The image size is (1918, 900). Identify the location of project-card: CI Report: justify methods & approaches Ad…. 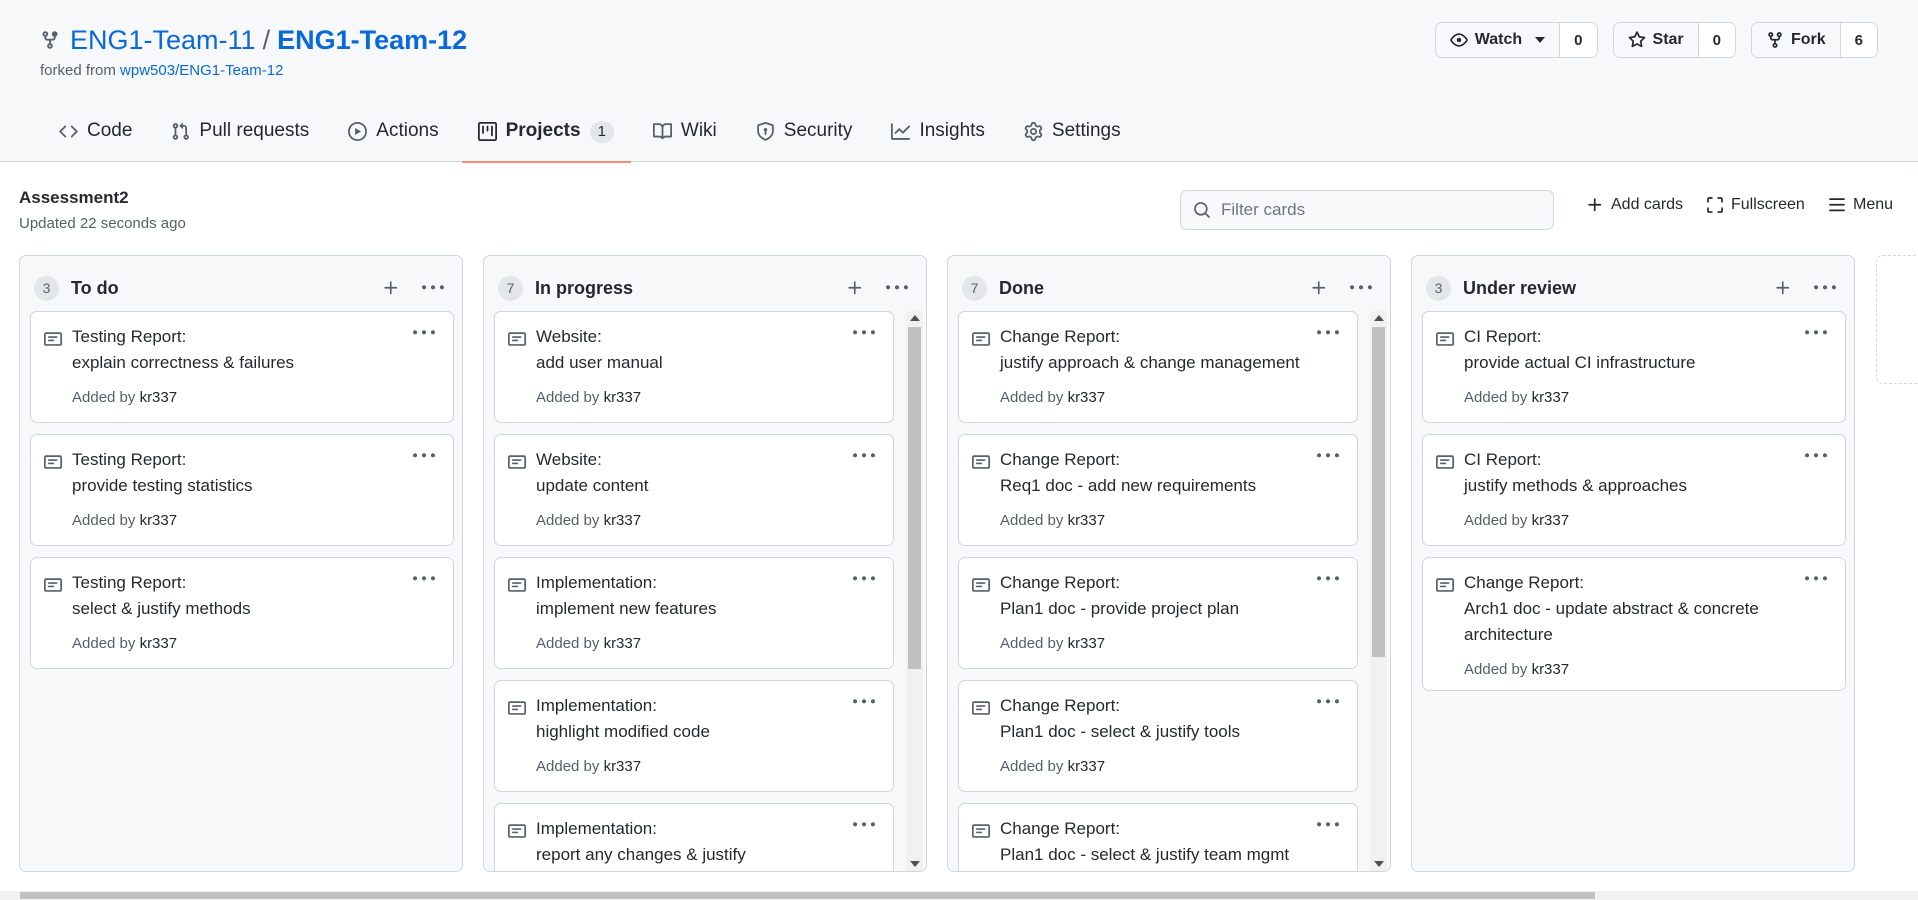
(1634, 490).